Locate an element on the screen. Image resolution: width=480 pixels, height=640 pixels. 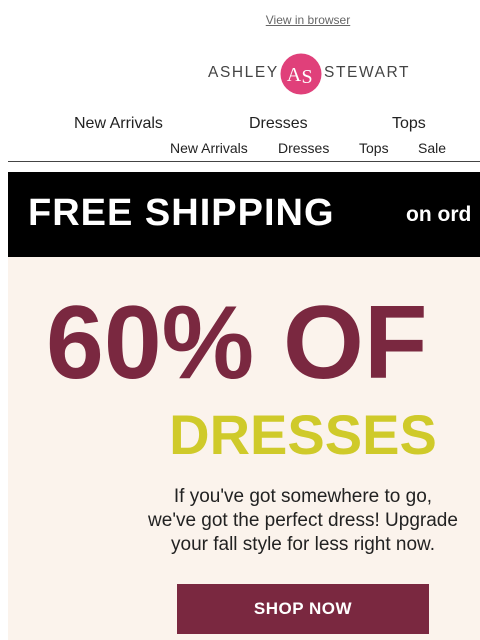
shop-now-button: SHOP NOW is located at coordinates (303, 609).